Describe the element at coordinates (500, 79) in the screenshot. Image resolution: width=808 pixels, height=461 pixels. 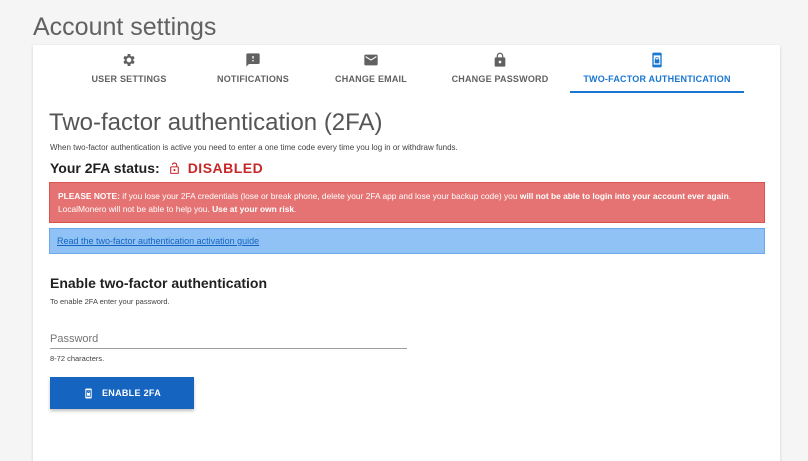
I see `tab-label: CHANGE PASSWORD` at that location.